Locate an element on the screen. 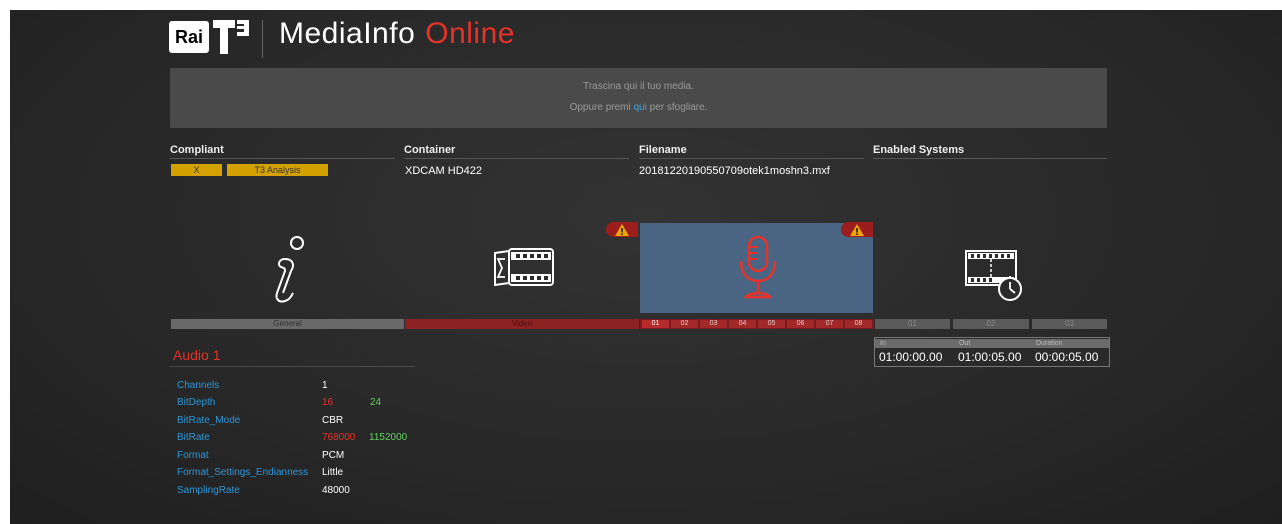  video-panel is located at coordinates (521, 268).